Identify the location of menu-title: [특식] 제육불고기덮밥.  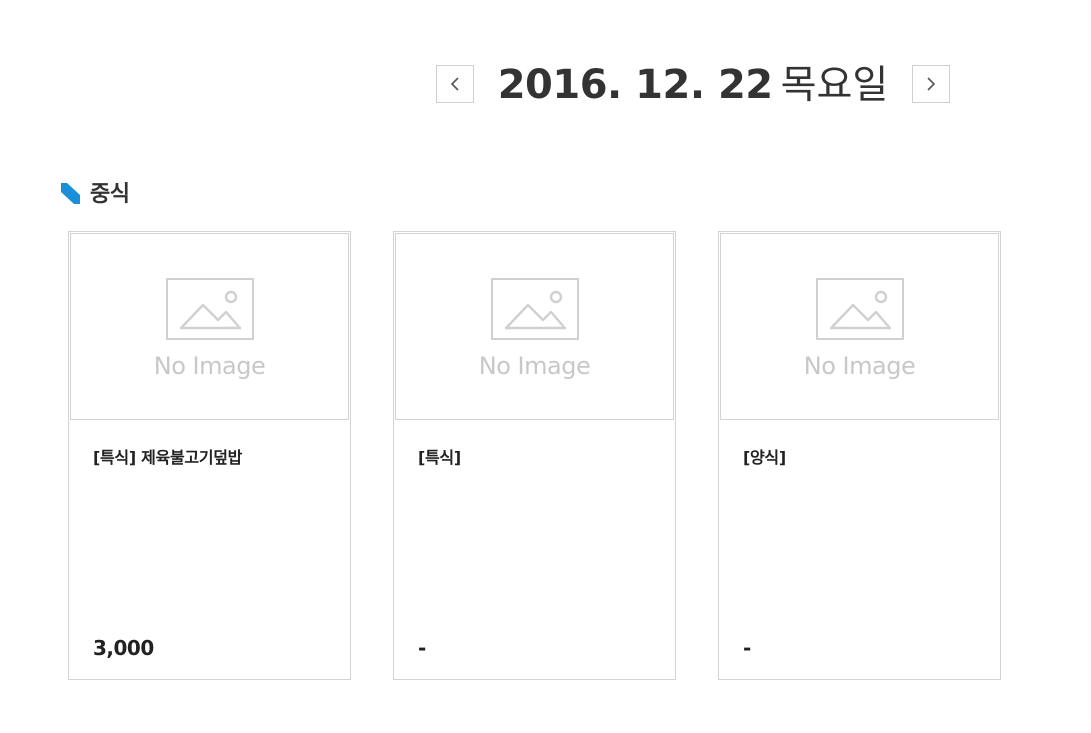
(168, 457).